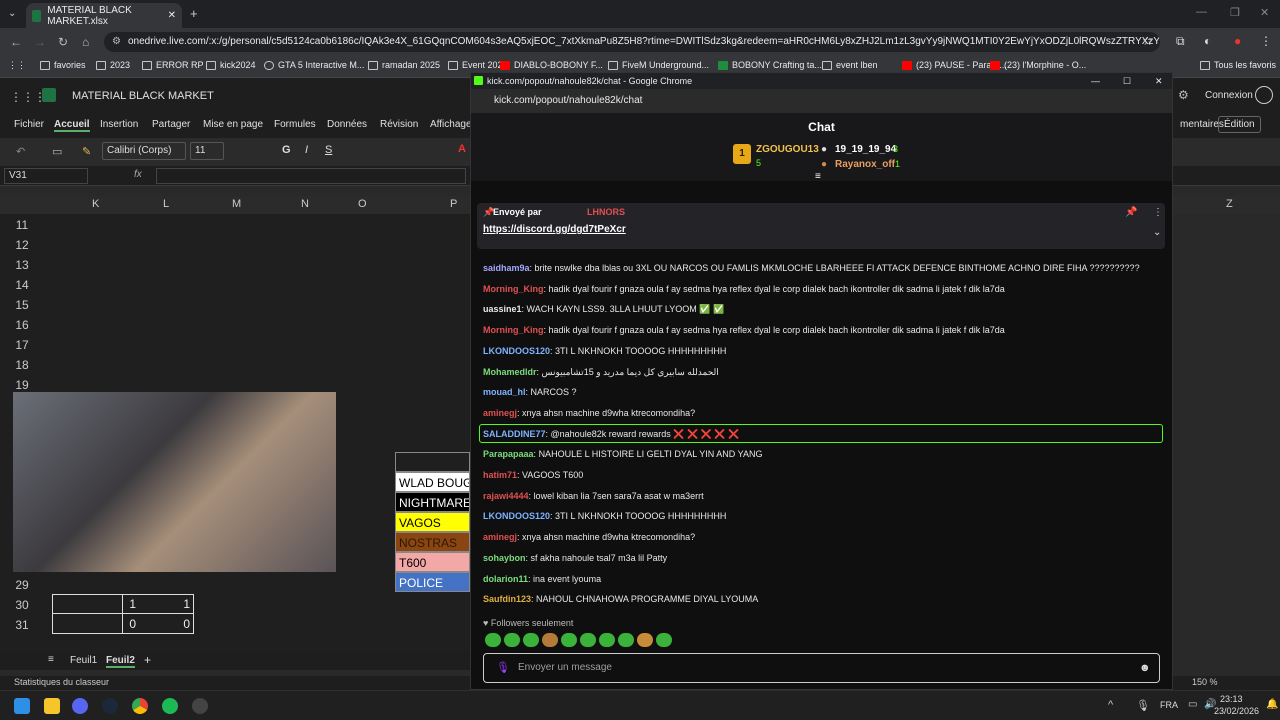  What do you see at coordinates (1205, 682) in the screenshot?
I see `zoom-level: 150 %` at bounding box center [1205, 682].